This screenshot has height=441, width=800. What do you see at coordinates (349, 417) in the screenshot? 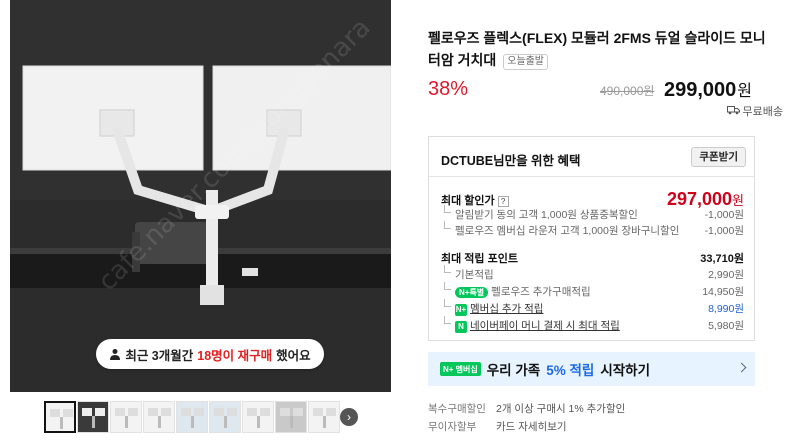
I see `thumbnail-next-icon: ›` at bounding box center [349, 417].